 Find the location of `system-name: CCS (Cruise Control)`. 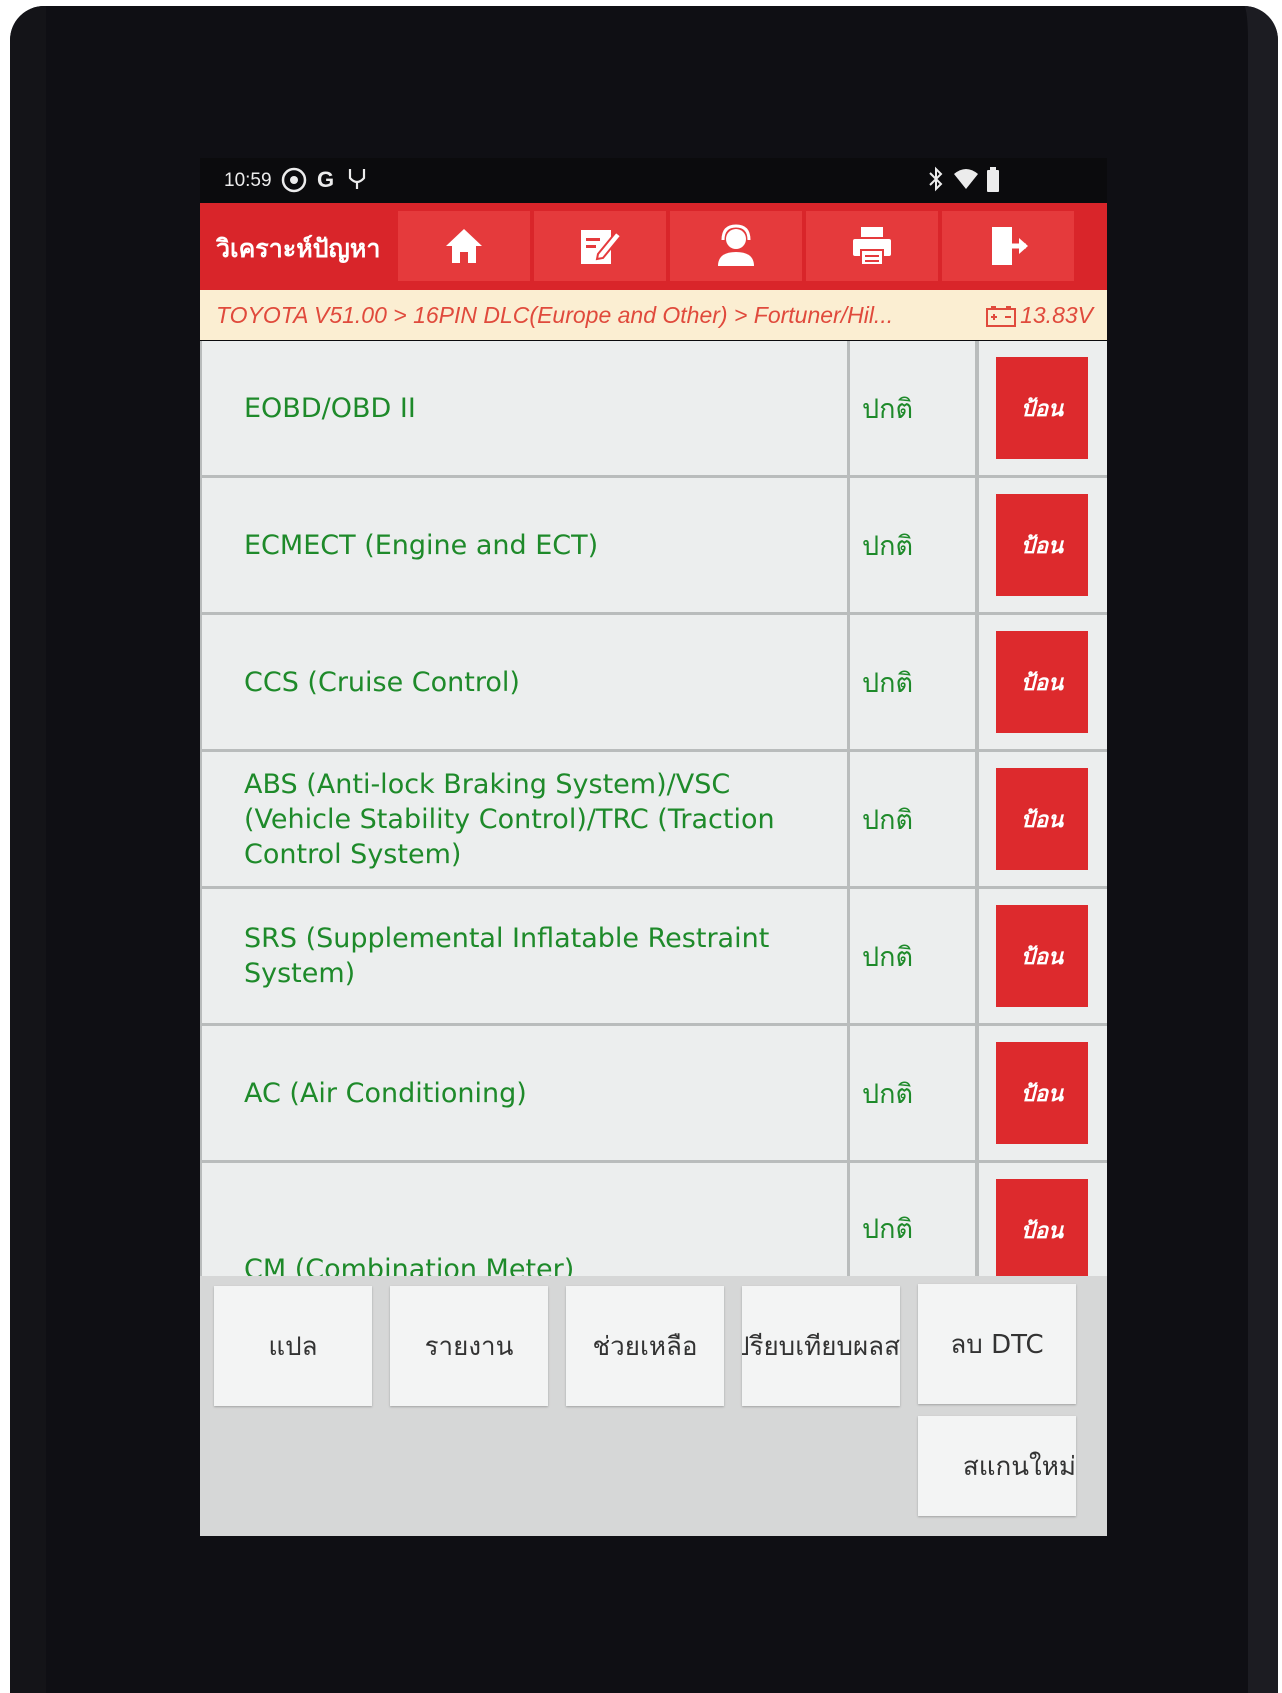

system-name: CCS (Cruise Control) is located at coordinates (524, 682).